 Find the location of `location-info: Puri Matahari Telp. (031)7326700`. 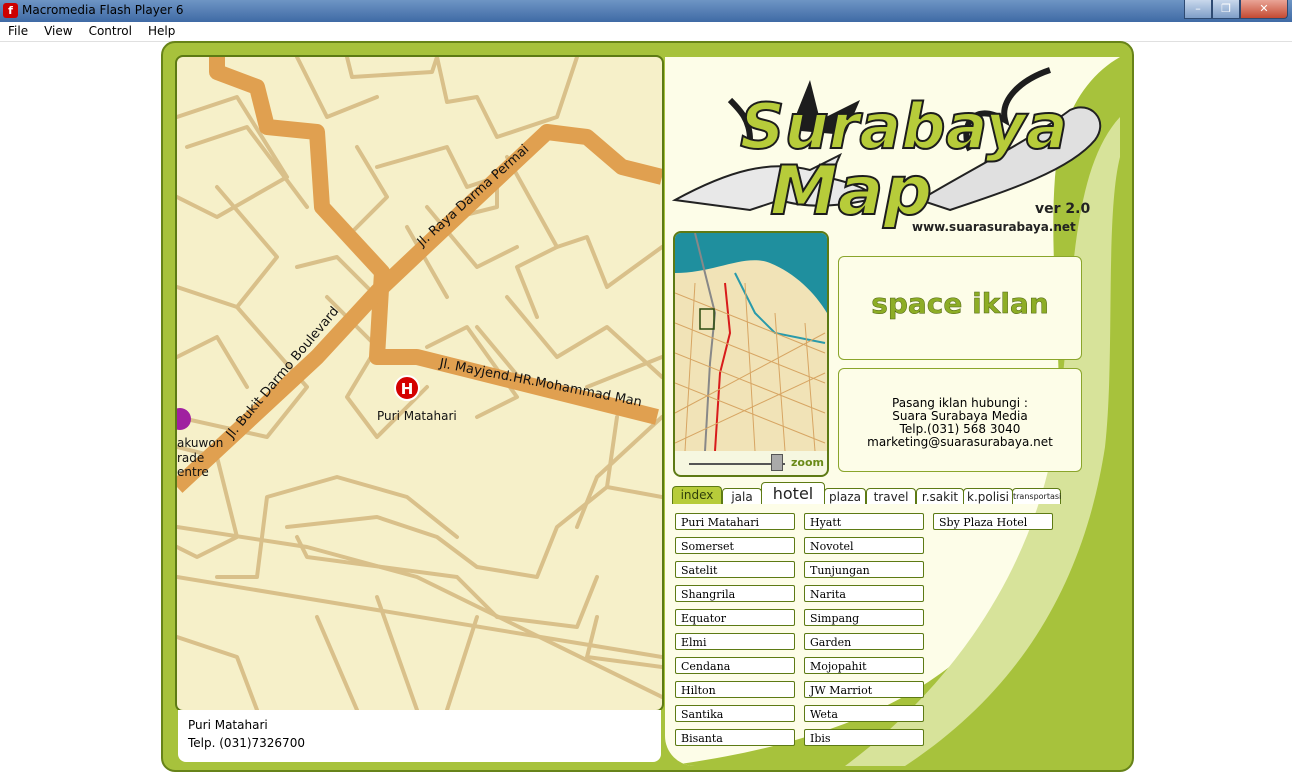

location-info: Puri Matahari Telp. (031)7326700 is located at coordinates (419, 736).